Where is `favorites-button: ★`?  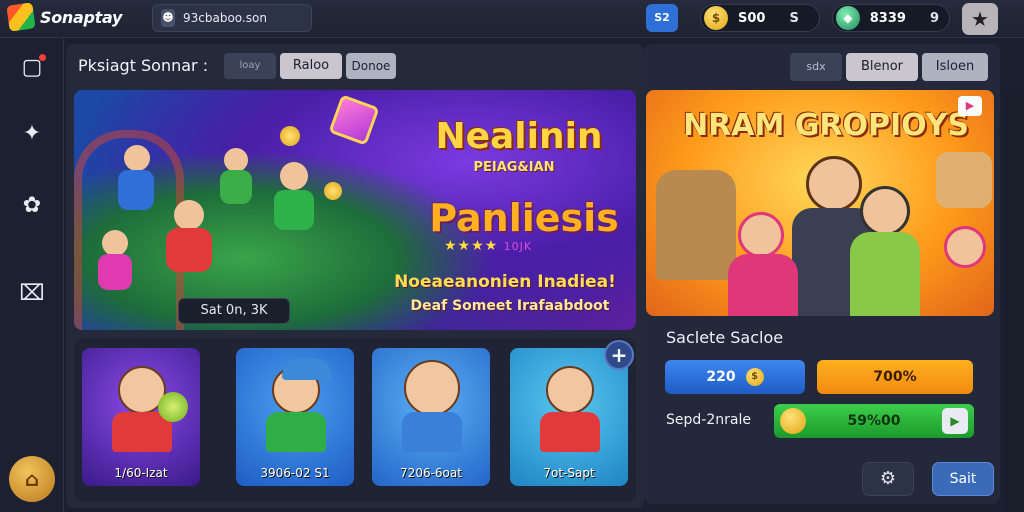 favorites-button: ★ is located at coordinates (980, 19).